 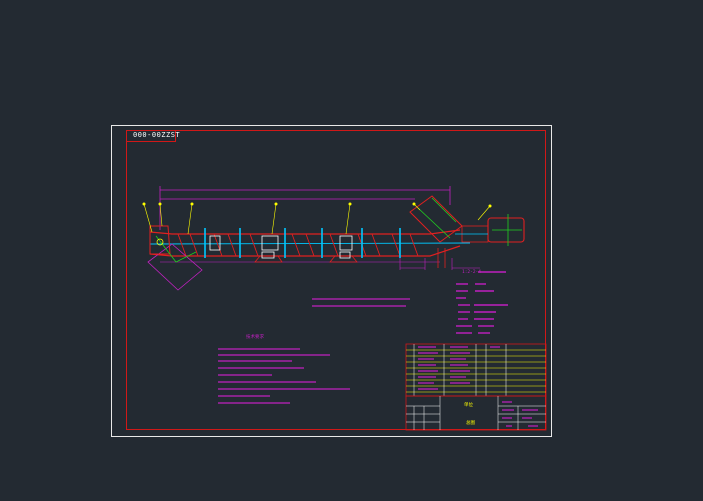 I want to click on technical-parameters: 1:2-2-4, so click(x=482, y=301).